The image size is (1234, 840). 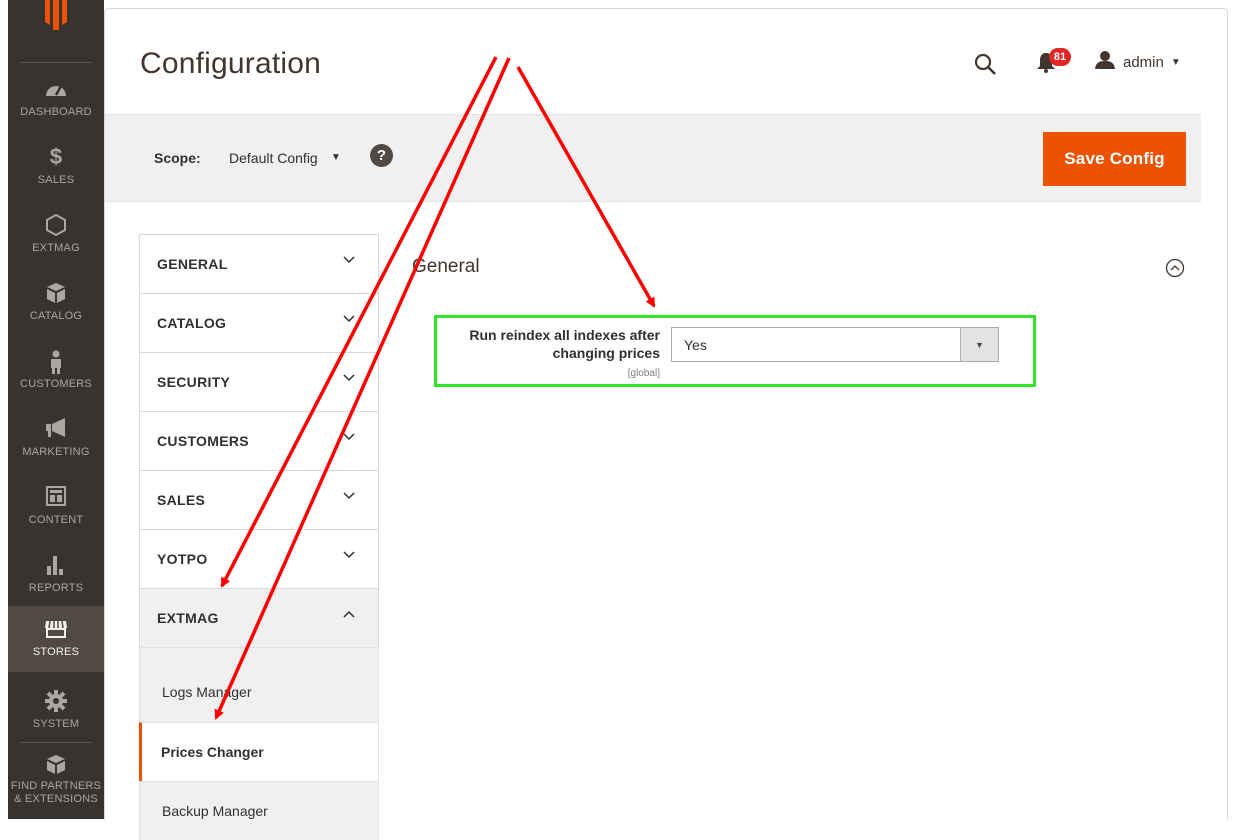 I want to click on tab-item-backup-manager: Backup Manager, so click(x=259, y=810).